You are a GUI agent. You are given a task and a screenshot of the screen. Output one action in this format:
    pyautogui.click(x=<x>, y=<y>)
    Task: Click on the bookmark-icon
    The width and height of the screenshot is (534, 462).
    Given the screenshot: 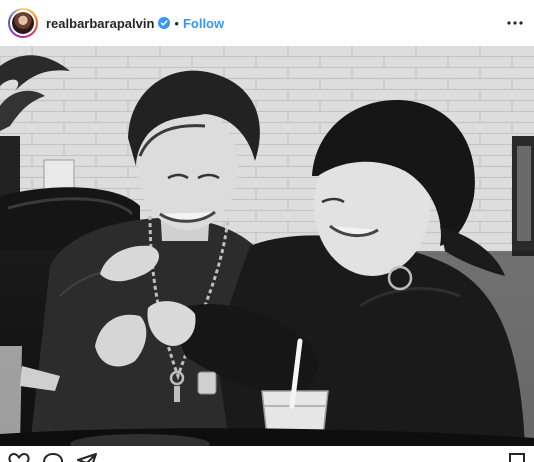 What is the action you would take?
    pyautogui.click(x=517, y=457)
    